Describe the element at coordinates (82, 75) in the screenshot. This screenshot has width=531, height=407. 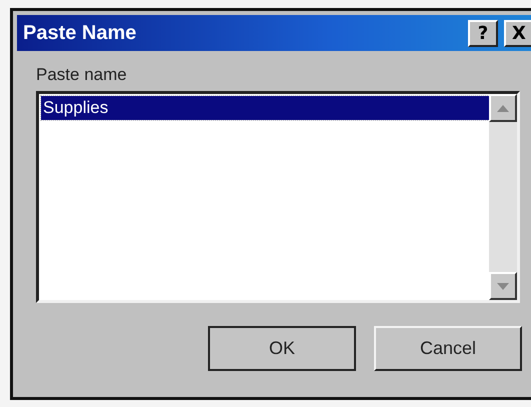
I see `list-label: Paste name` at that location.